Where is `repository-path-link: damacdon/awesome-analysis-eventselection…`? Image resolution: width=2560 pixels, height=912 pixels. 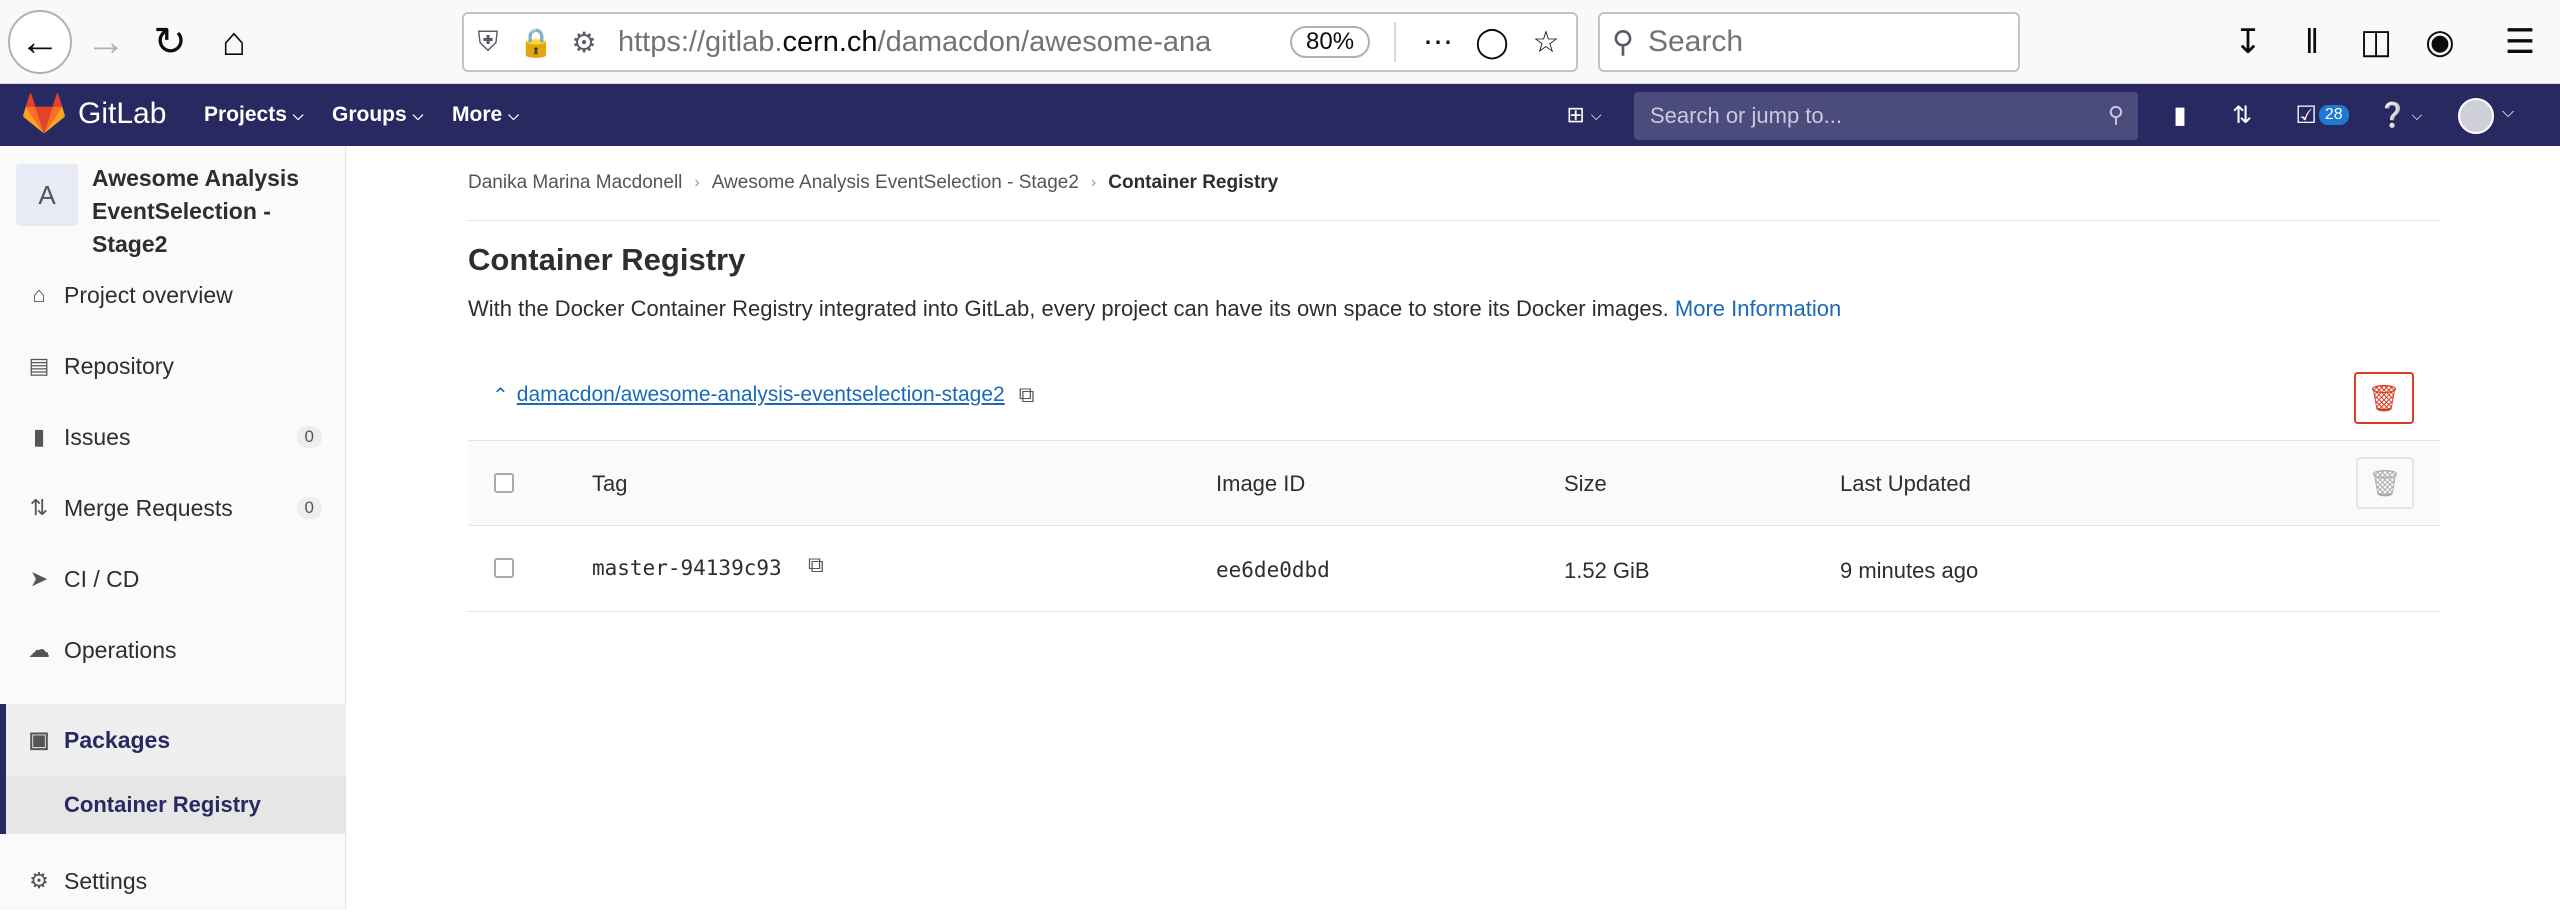
repository-path-link: damacdon/awesome-analysis-eventselection… is located at coordinates (761, 395).